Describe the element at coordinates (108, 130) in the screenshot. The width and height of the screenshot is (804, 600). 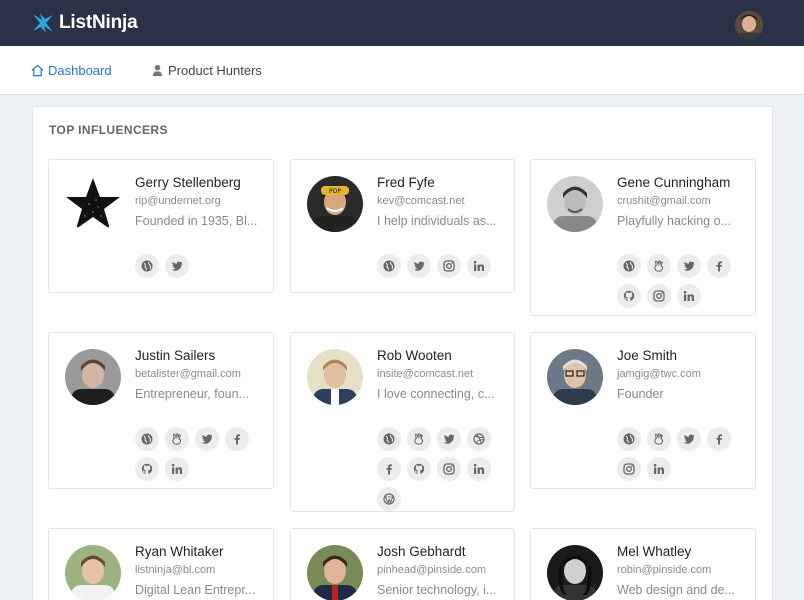
I see `section-title: TOP INFLUENCERS` at that location.